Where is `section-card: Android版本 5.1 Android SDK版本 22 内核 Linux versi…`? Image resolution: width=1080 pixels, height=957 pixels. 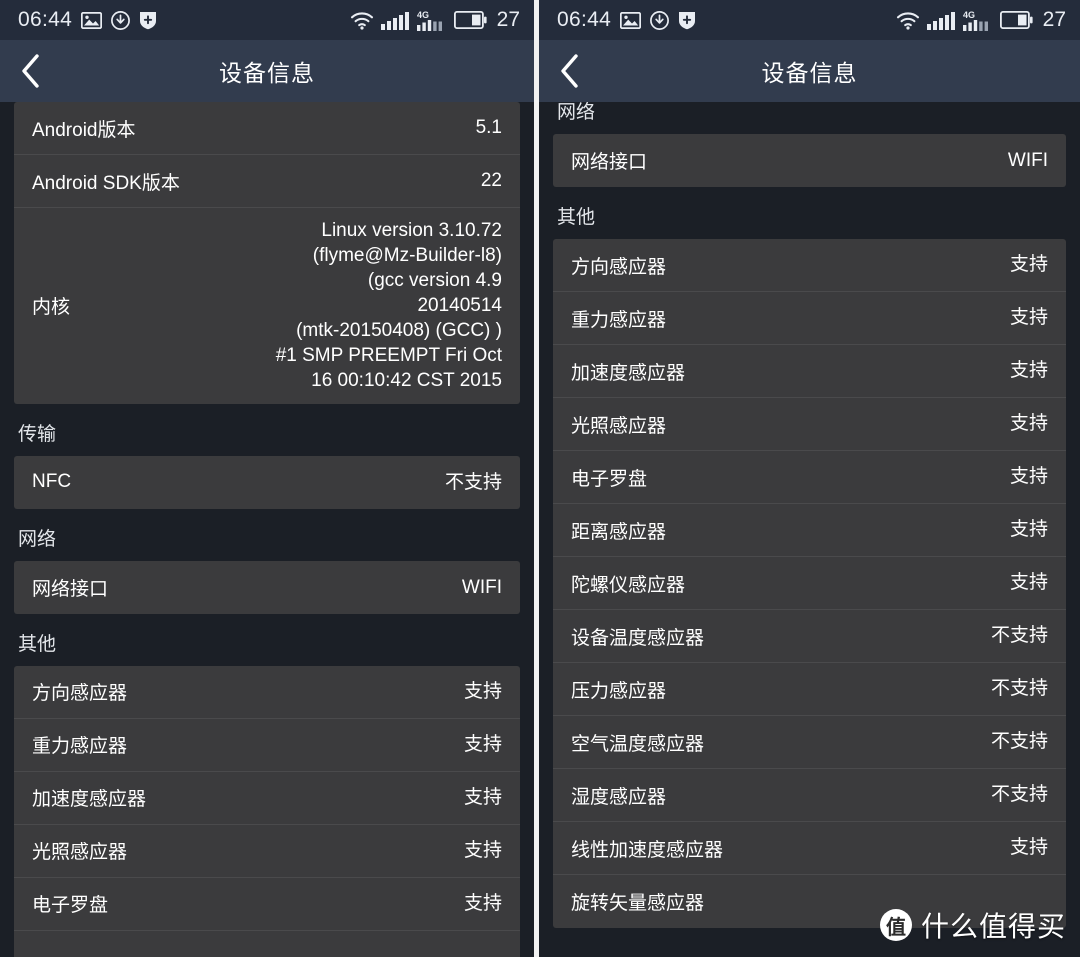
section-card: Android版本 5.1 Android SDK版本 22 内核 Linux versi… is located at coordinates (267, 253).